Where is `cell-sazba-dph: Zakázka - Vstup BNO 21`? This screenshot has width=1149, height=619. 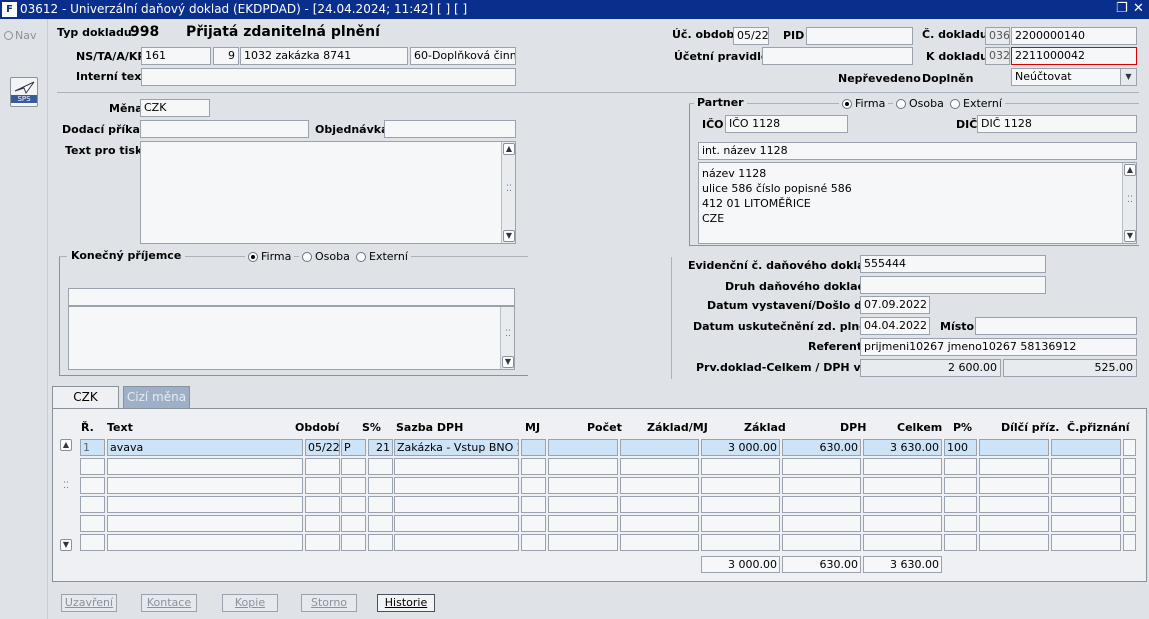
cell-sazba-dph: Zakázka - Vstup BNO 21 is located at coordinates (456, 447).